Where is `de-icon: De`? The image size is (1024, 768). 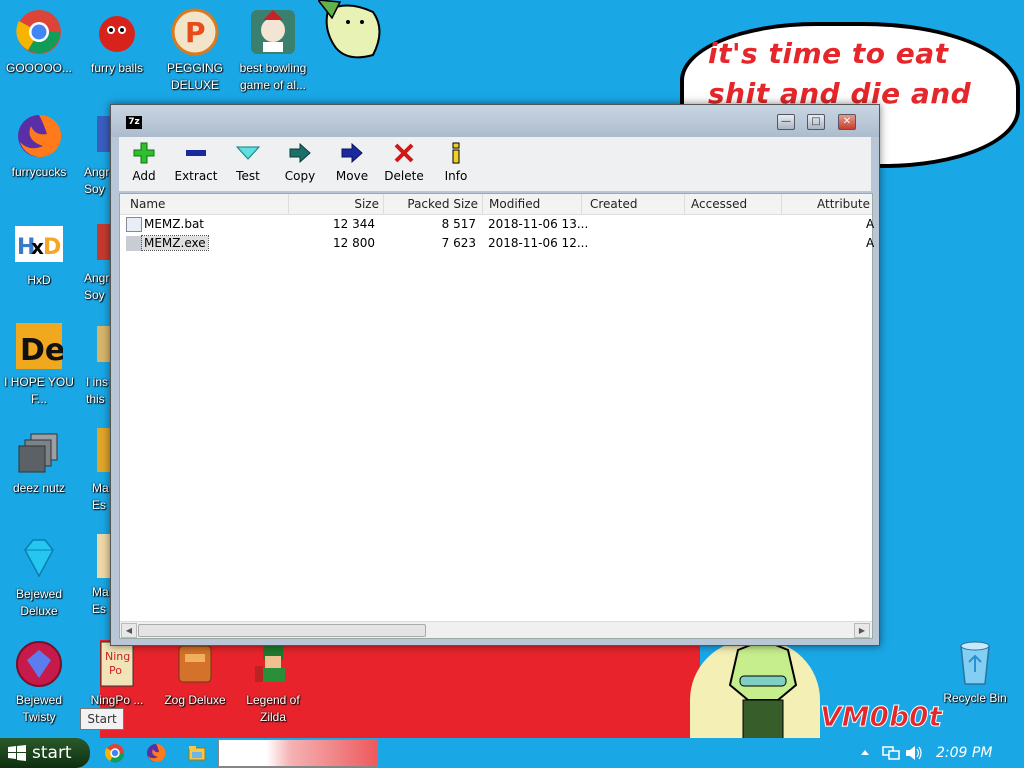
de-icon: De is located at coordinates (39, 346).